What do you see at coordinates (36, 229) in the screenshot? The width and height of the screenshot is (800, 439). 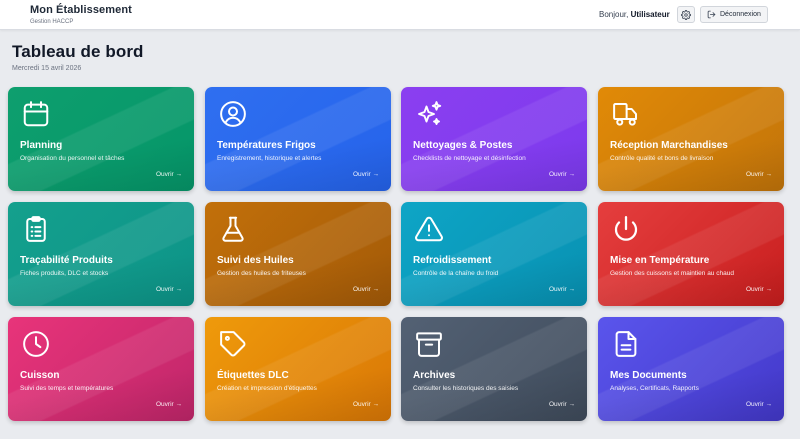 I see `clipboard-list-icon` at bounding box center [36, 229].